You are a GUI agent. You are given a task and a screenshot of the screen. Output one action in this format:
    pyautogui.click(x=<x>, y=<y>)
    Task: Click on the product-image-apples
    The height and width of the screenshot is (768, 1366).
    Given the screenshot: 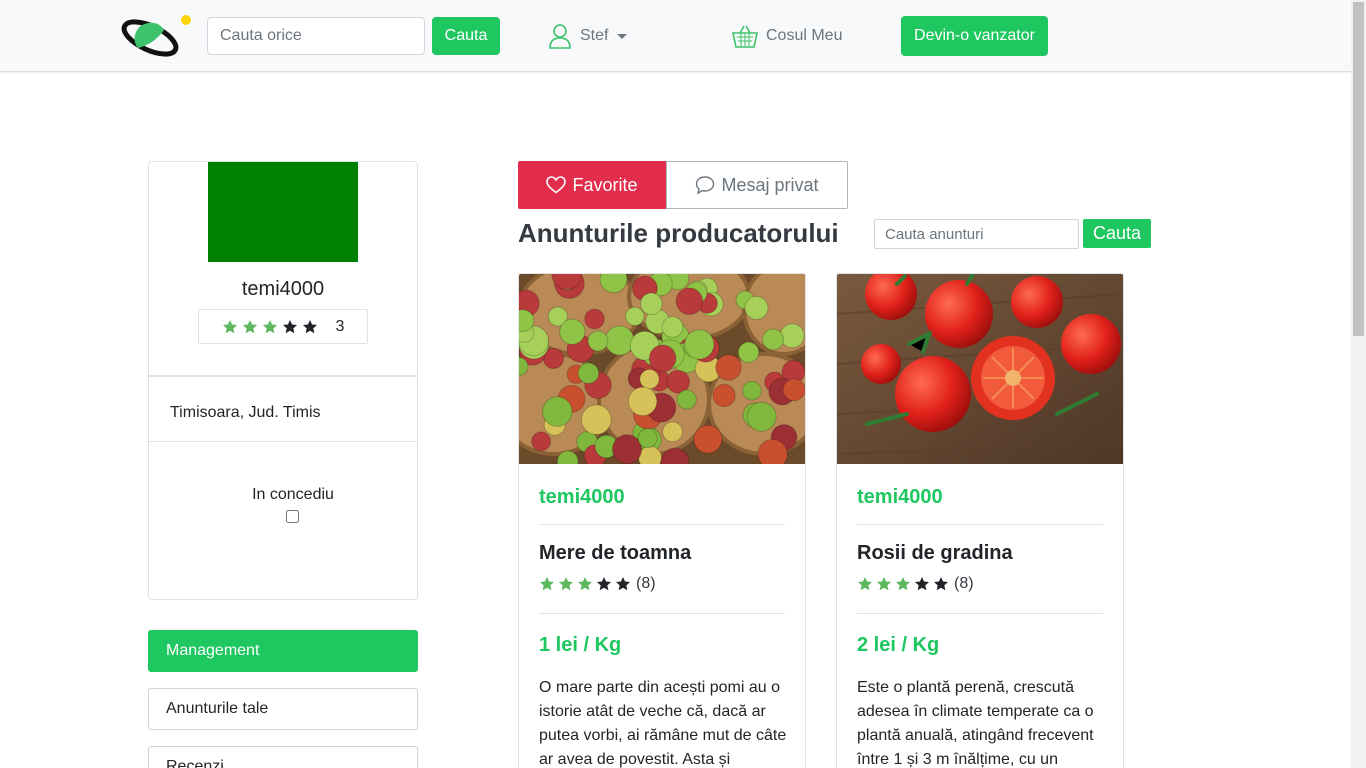 What is the action you would take?
    pyautogui.click(x=662, y=369)
    